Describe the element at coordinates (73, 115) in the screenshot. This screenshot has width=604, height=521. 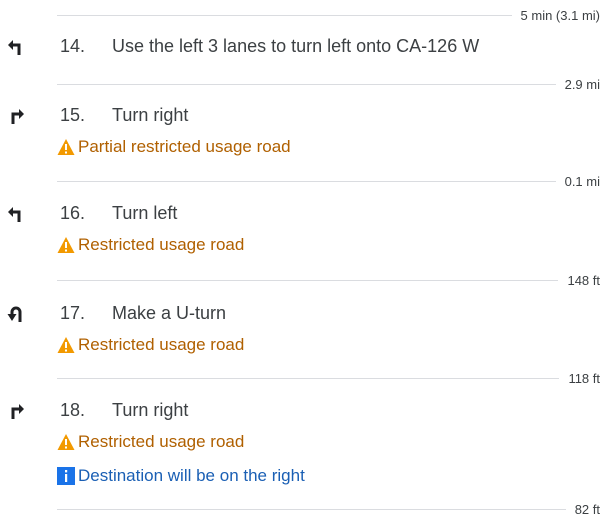
I see `step-number: 15.` at that location.